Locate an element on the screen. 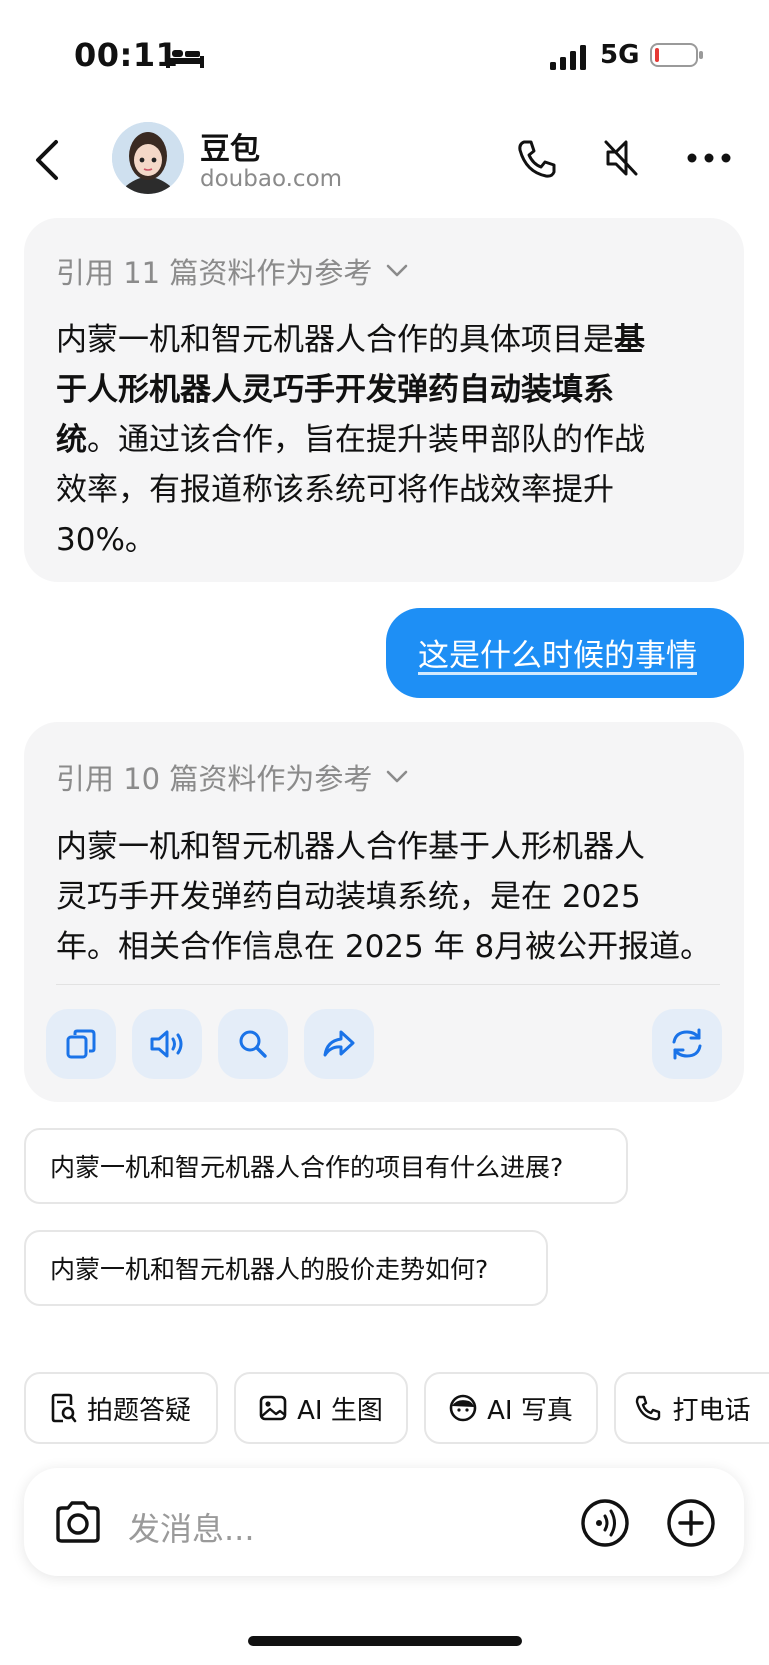 Image resolution: width=769 pixels, height=1665 pixels. speaker-mute-icon is located at coordinates (621, 158).